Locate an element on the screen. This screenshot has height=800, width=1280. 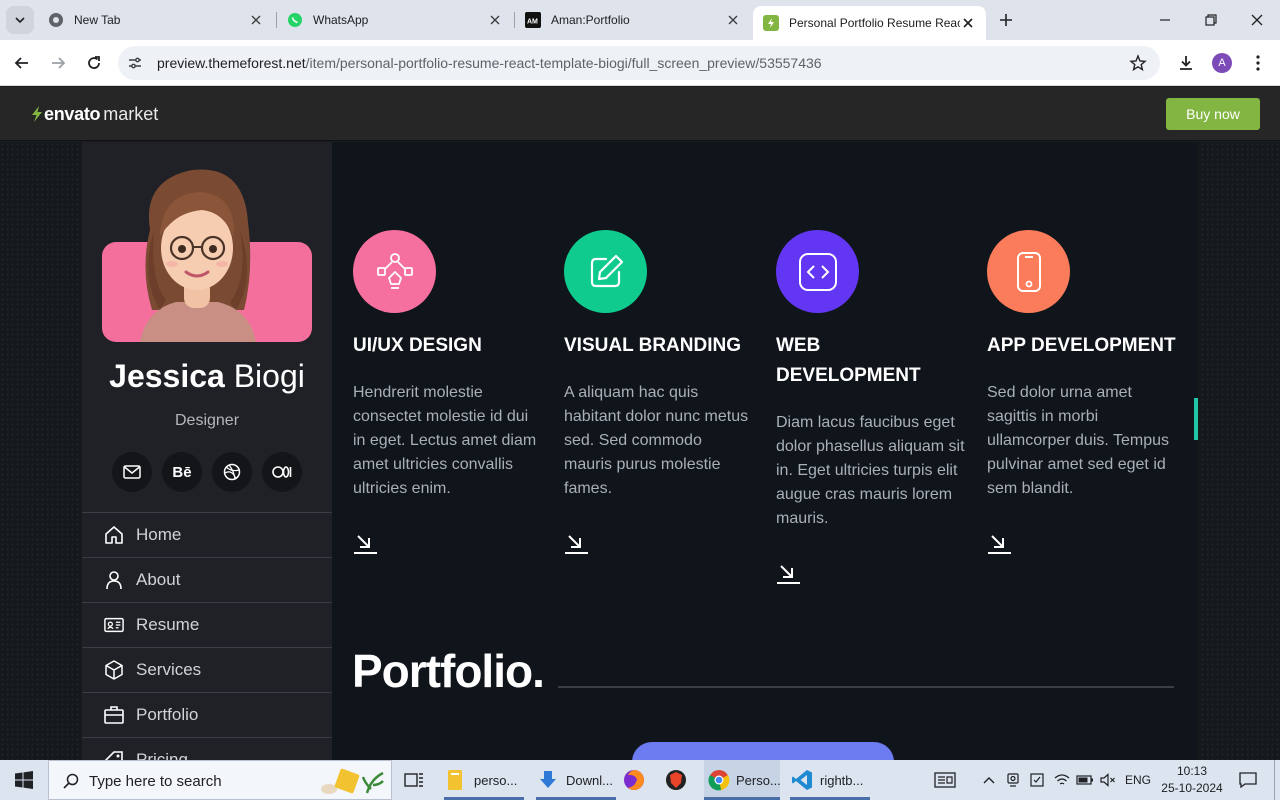
arrow-left-icon is located at coordinates (21, 63).